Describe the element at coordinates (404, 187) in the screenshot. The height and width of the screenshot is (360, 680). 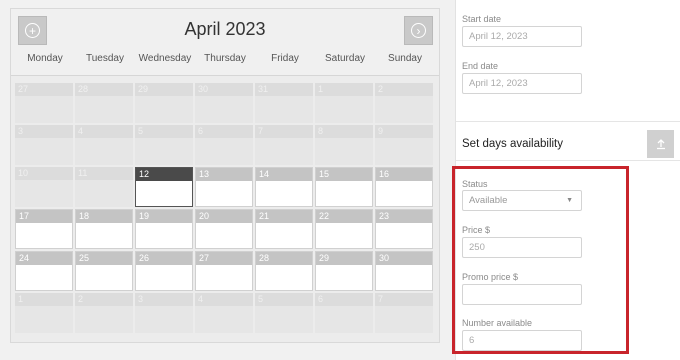
I see `day-cell: 16` at that location.